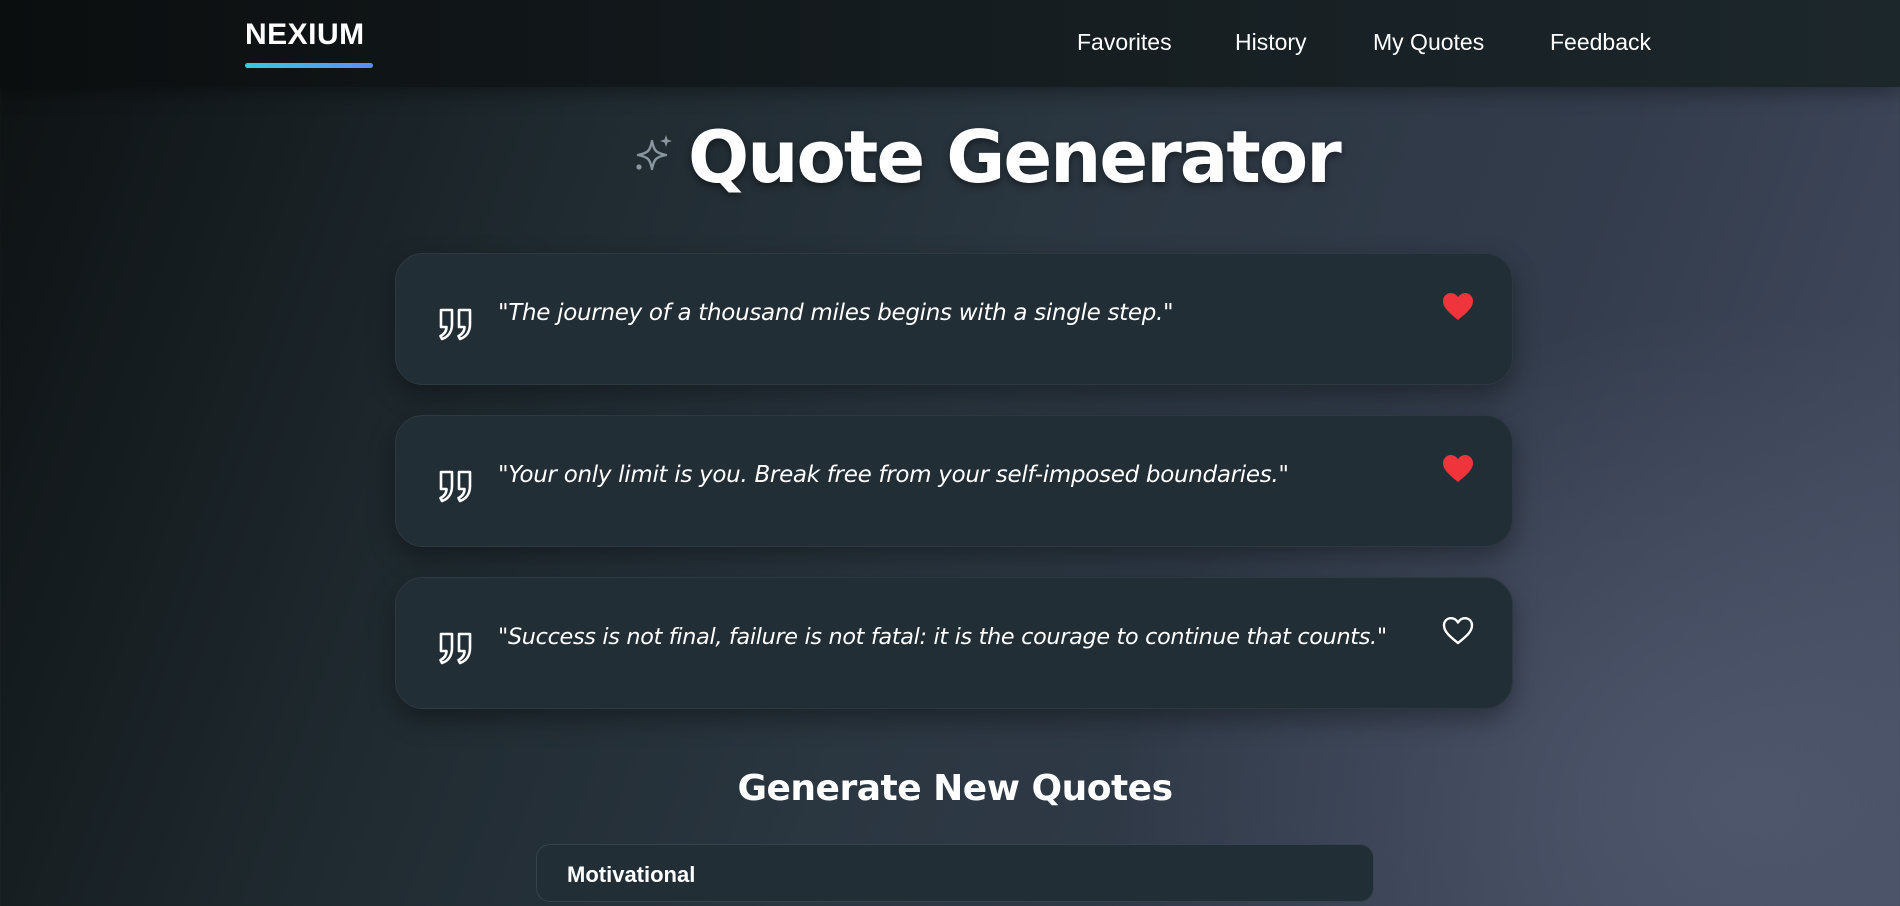 Image resolution: width=1900 pixels, height=906 pixels. Describe the element at coordinates (631, 874) in the screenshot. I see `category-select-value: Motivational` at that location.